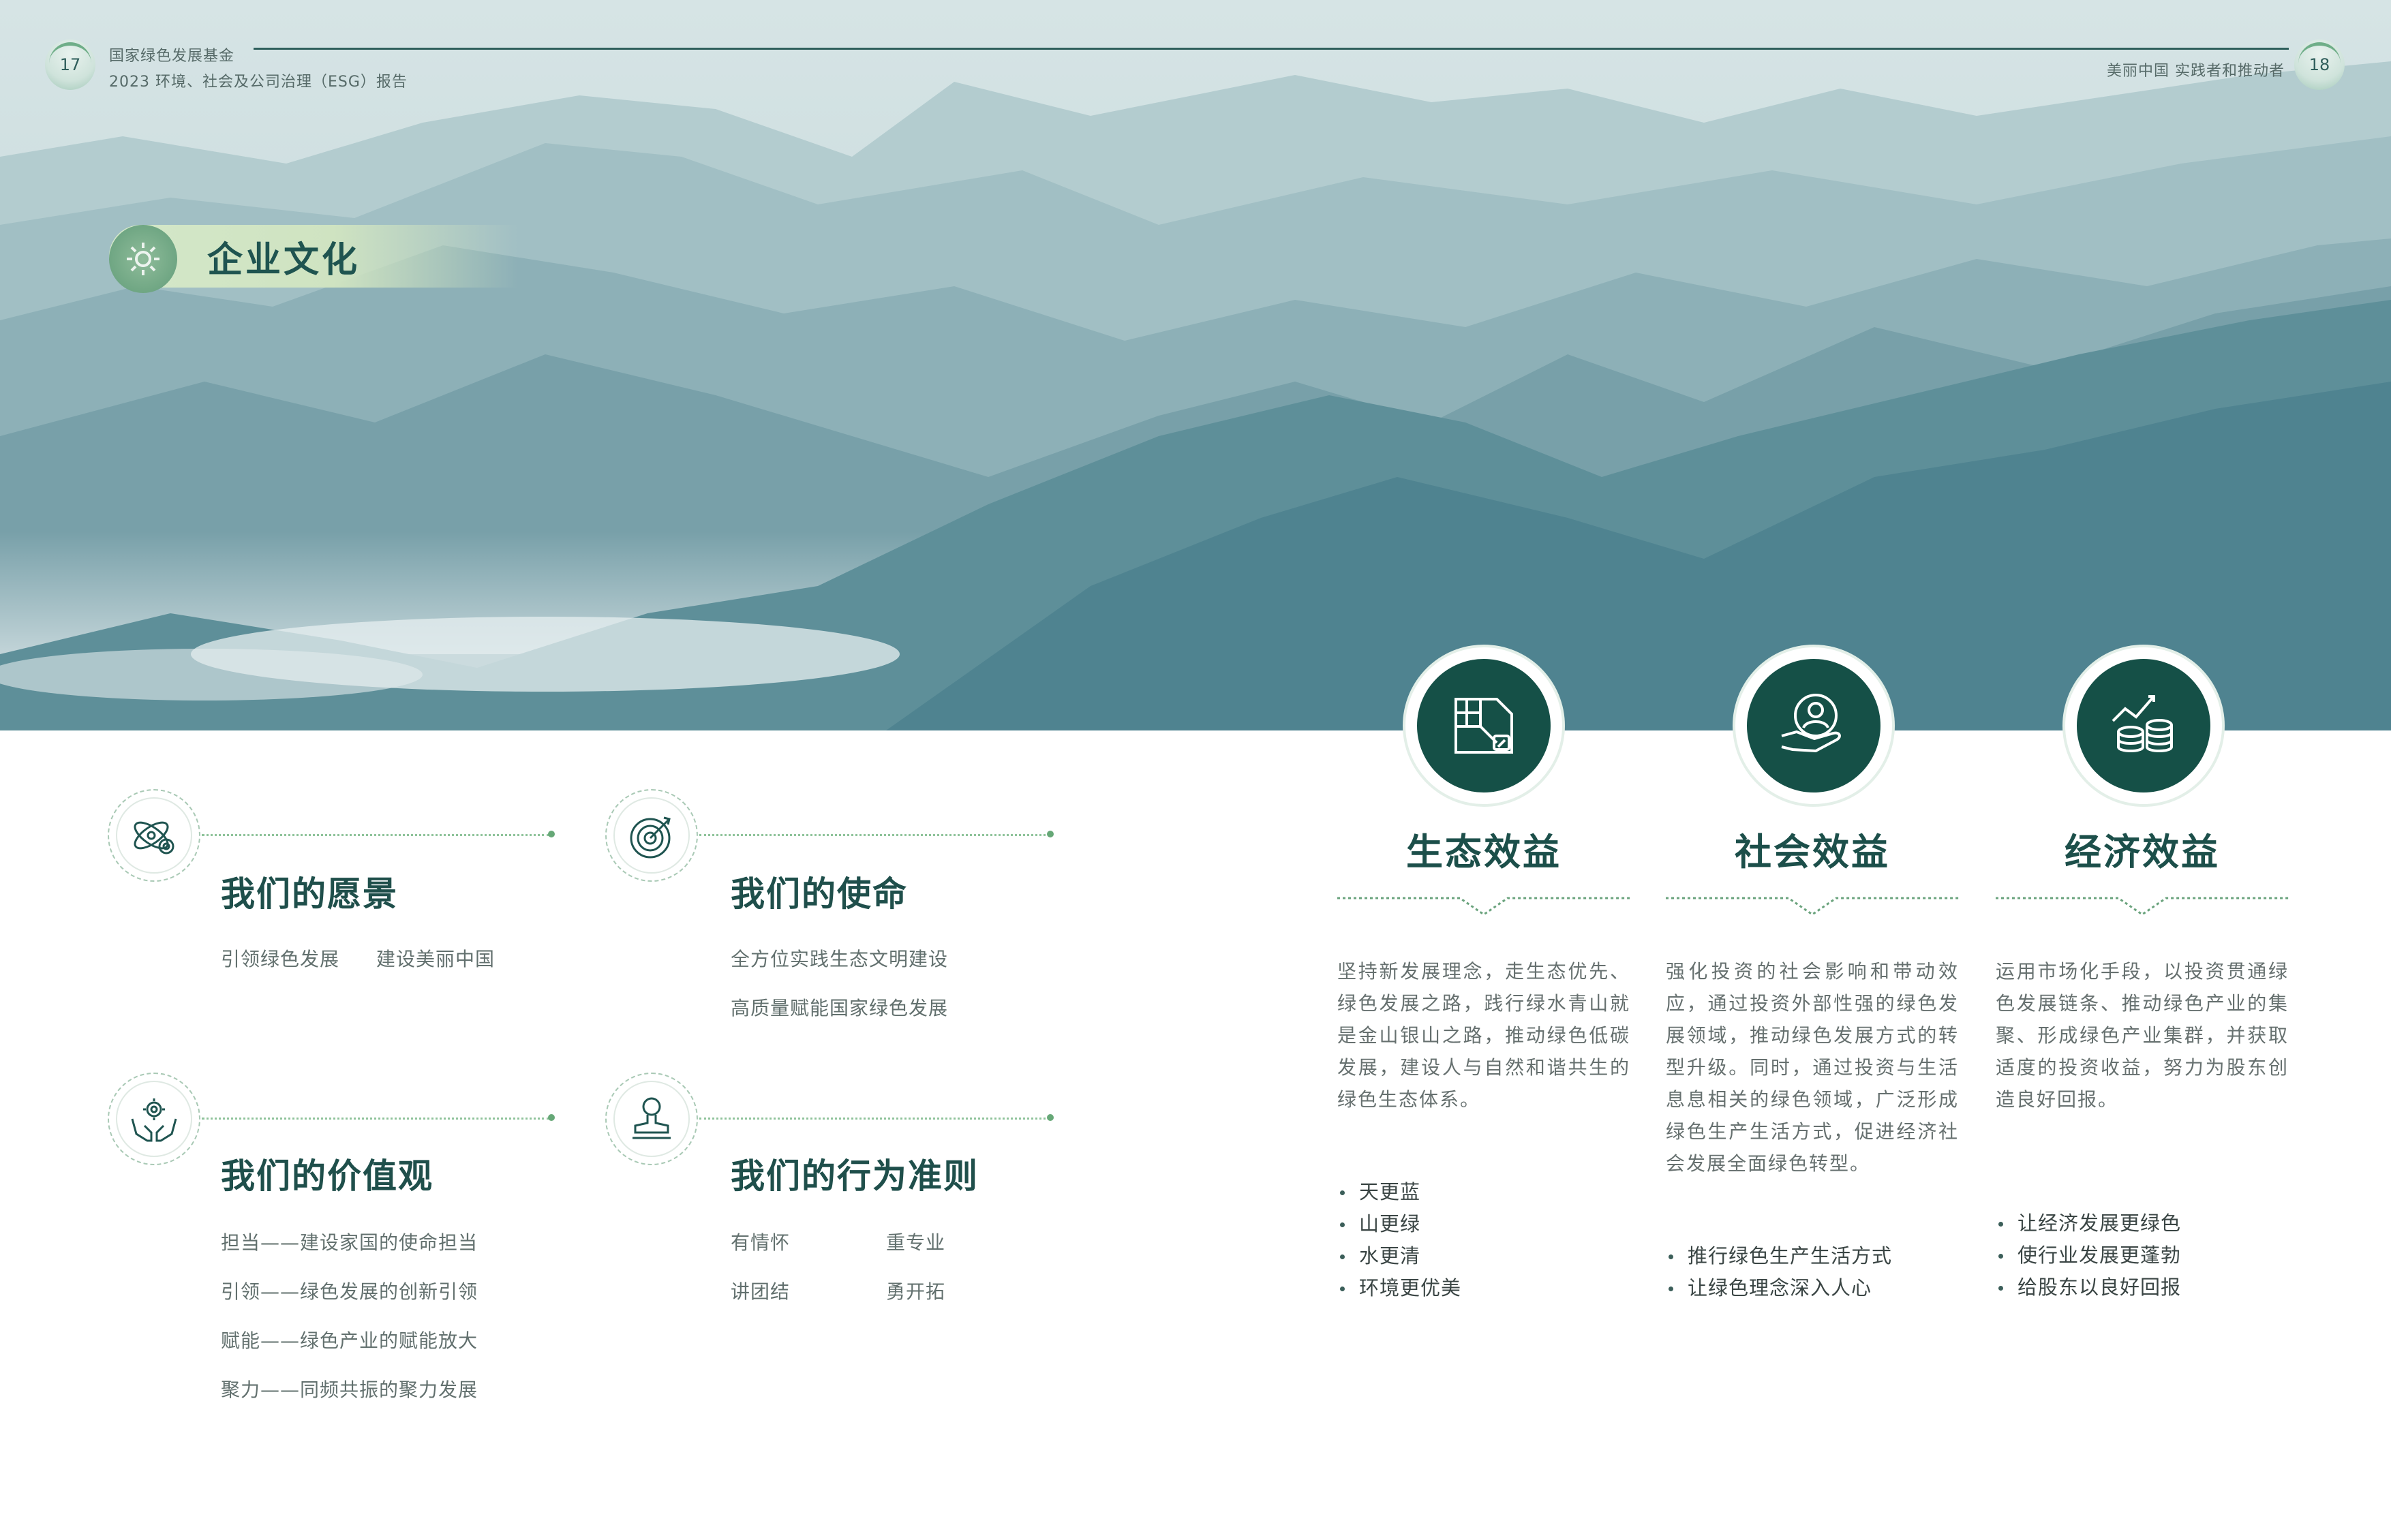  I want to click on section-title: 企业文化, so click(284, 260).